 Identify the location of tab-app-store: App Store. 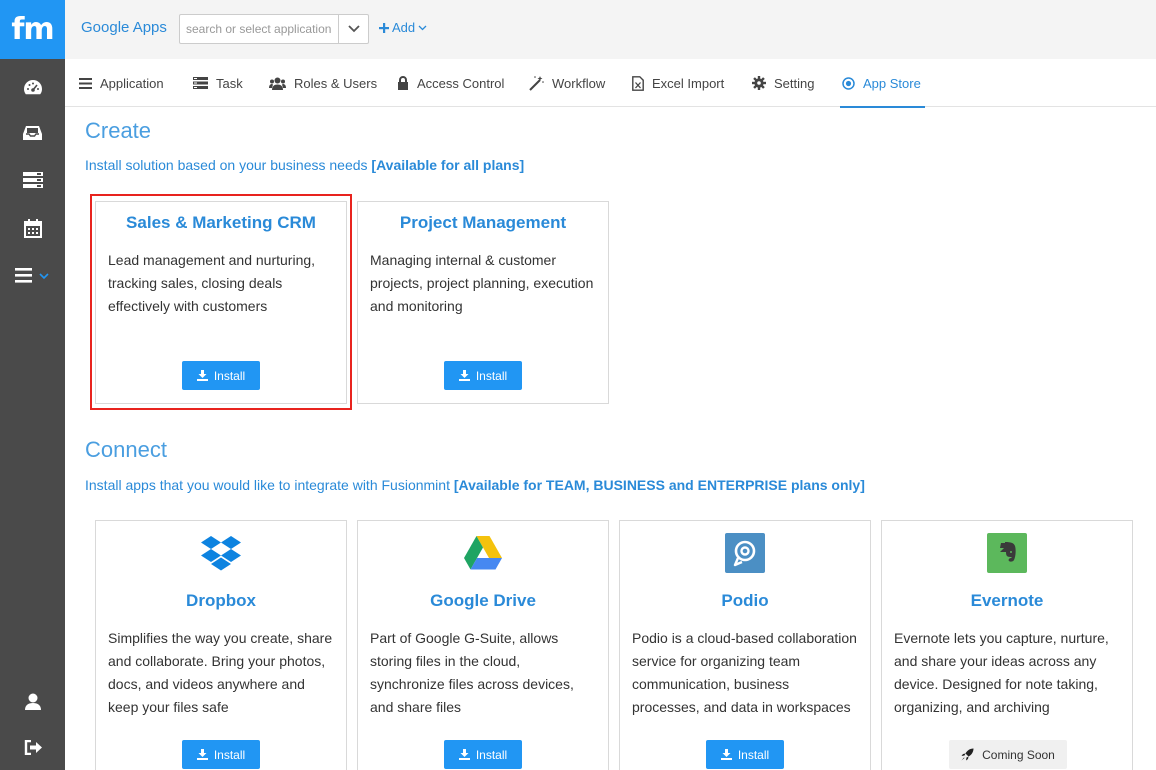
(882, 83).